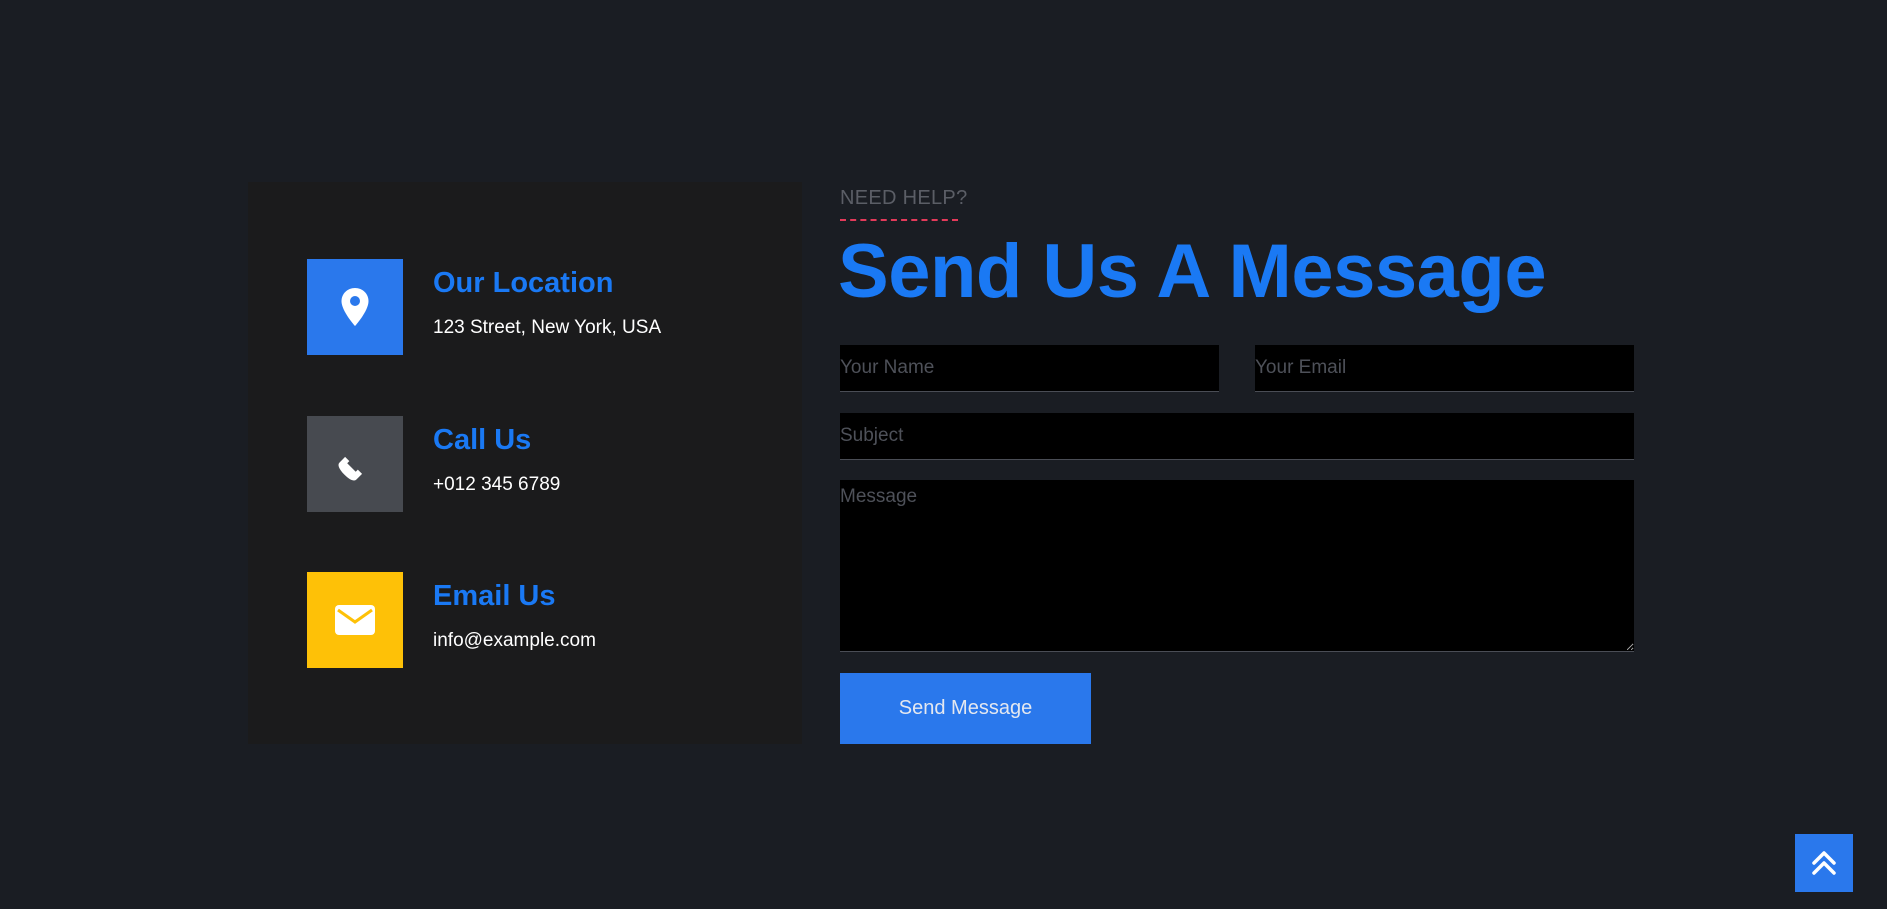  Describe the element at coordinates (537, 464) in the screenshot. I see `contact-item-phone: Call Us +012 345 6789` at that location.